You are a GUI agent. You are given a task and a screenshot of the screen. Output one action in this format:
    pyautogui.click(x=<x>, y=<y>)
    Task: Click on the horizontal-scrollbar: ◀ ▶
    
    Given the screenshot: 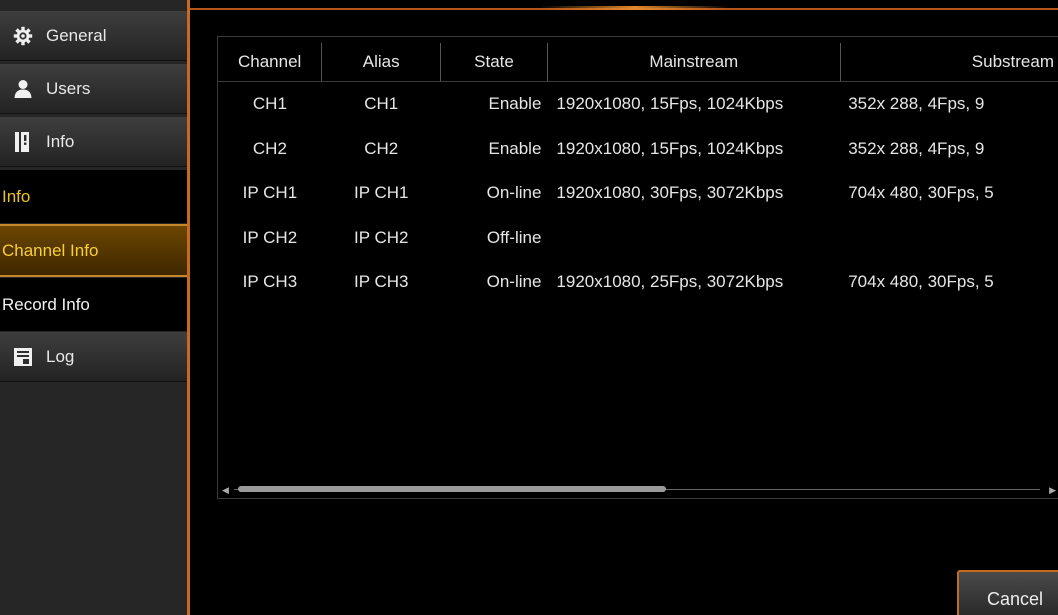 What is the action you would take?
    pyautogui.click(x=639, y=490)
    